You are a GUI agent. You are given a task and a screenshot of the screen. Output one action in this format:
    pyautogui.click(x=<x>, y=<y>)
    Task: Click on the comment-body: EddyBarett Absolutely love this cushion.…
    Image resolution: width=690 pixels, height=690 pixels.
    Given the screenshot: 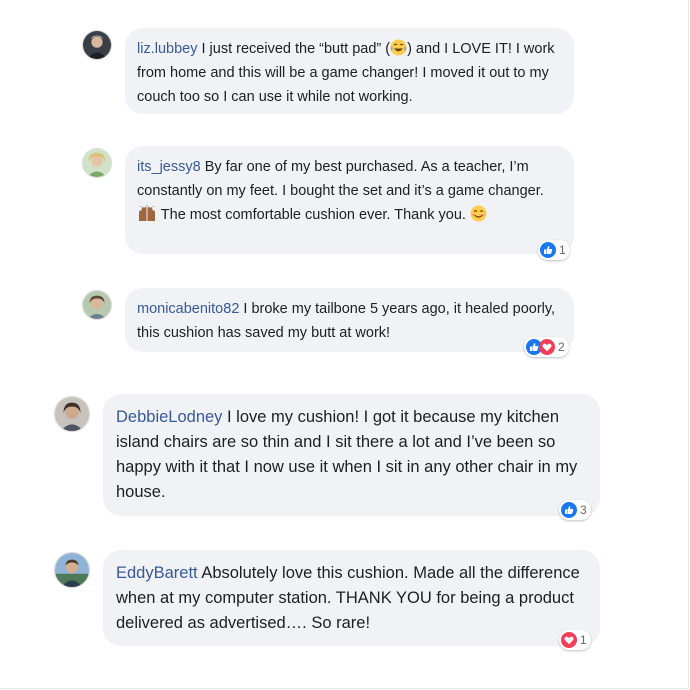 What is the action you would take?
    pyautogui.click(x=351, y=598)
    